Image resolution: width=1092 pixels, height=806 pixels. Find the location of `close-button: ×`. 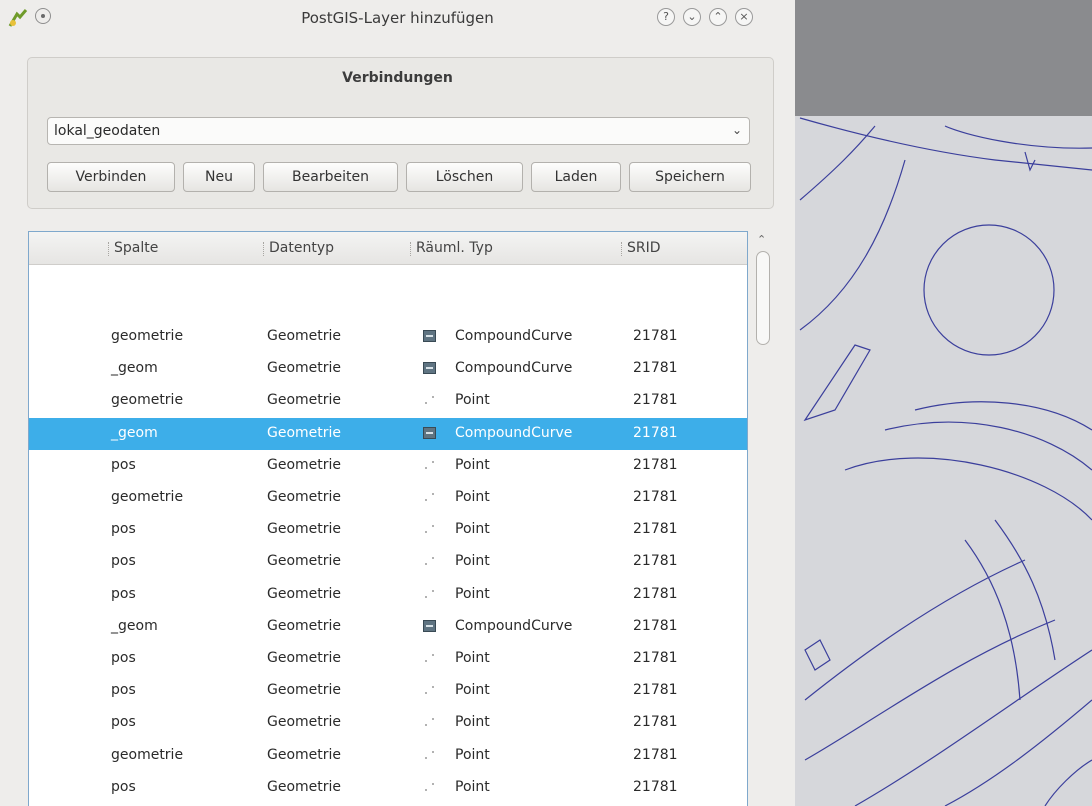

close-button: × is located at coordinates (744, 17).